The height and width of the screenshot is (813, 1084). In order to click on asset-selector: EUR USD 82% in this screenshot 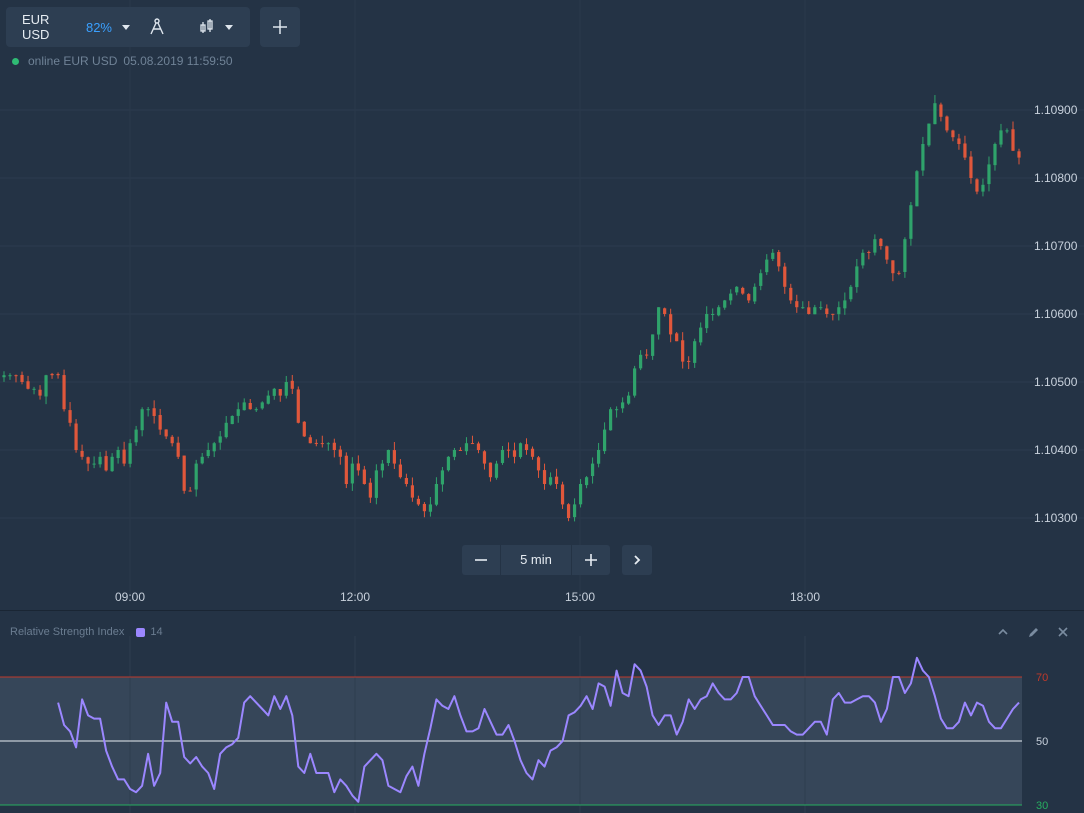, I will do `click(68, 27)`.